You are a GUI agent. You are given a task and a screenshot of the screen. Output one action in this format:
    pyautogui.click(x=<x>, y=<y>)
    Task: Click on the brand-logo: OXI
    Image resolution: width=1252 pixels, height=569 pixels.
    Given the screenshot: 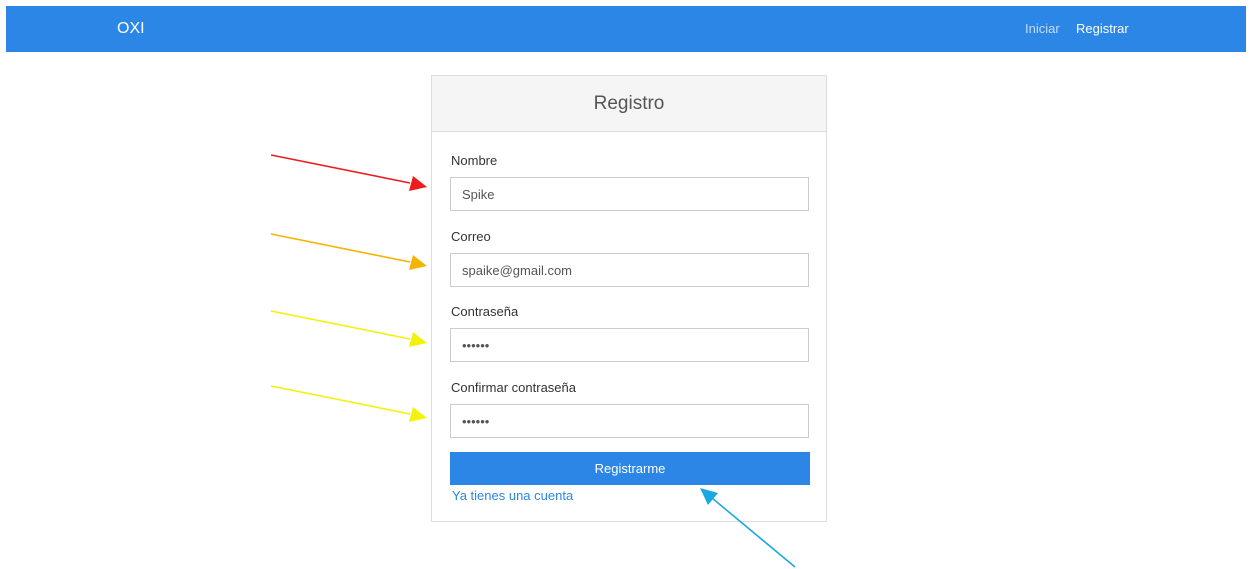 What is the action you would take?
    pyautogui.click(x=131, y=29)
    